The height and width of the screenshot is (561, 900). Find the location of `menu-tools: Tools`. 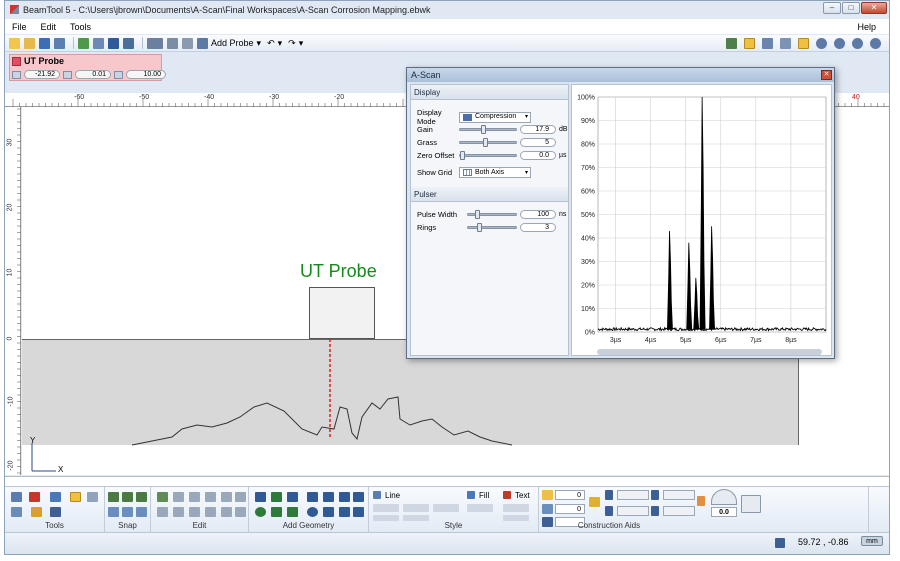

menu-tools: Tools is located at coordinates (80, 27).